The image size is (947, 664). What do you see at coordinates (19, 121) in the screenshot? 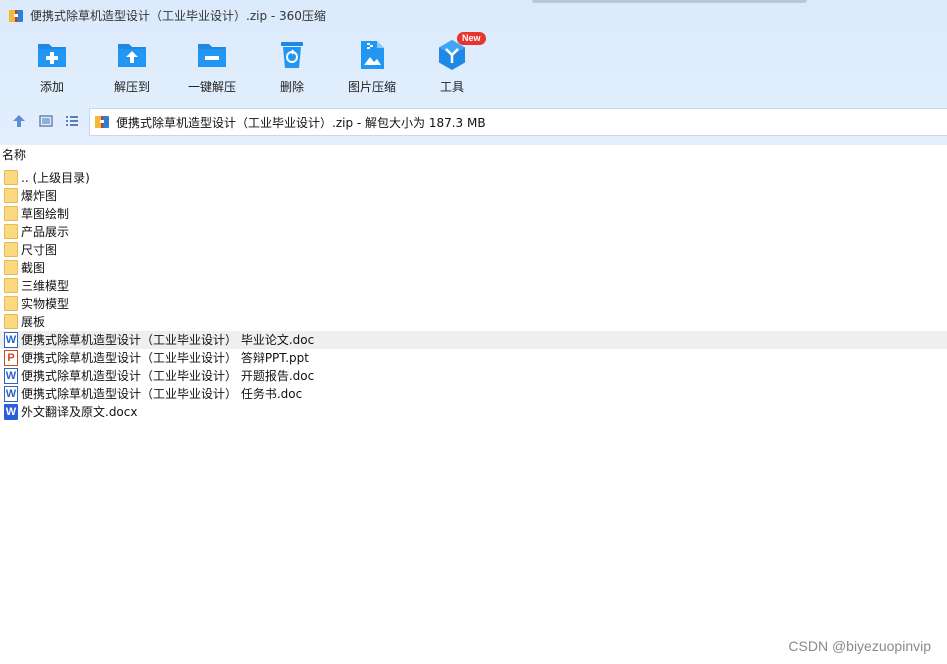
I see `up-arrow-icon` at bounding box center [19, 121].